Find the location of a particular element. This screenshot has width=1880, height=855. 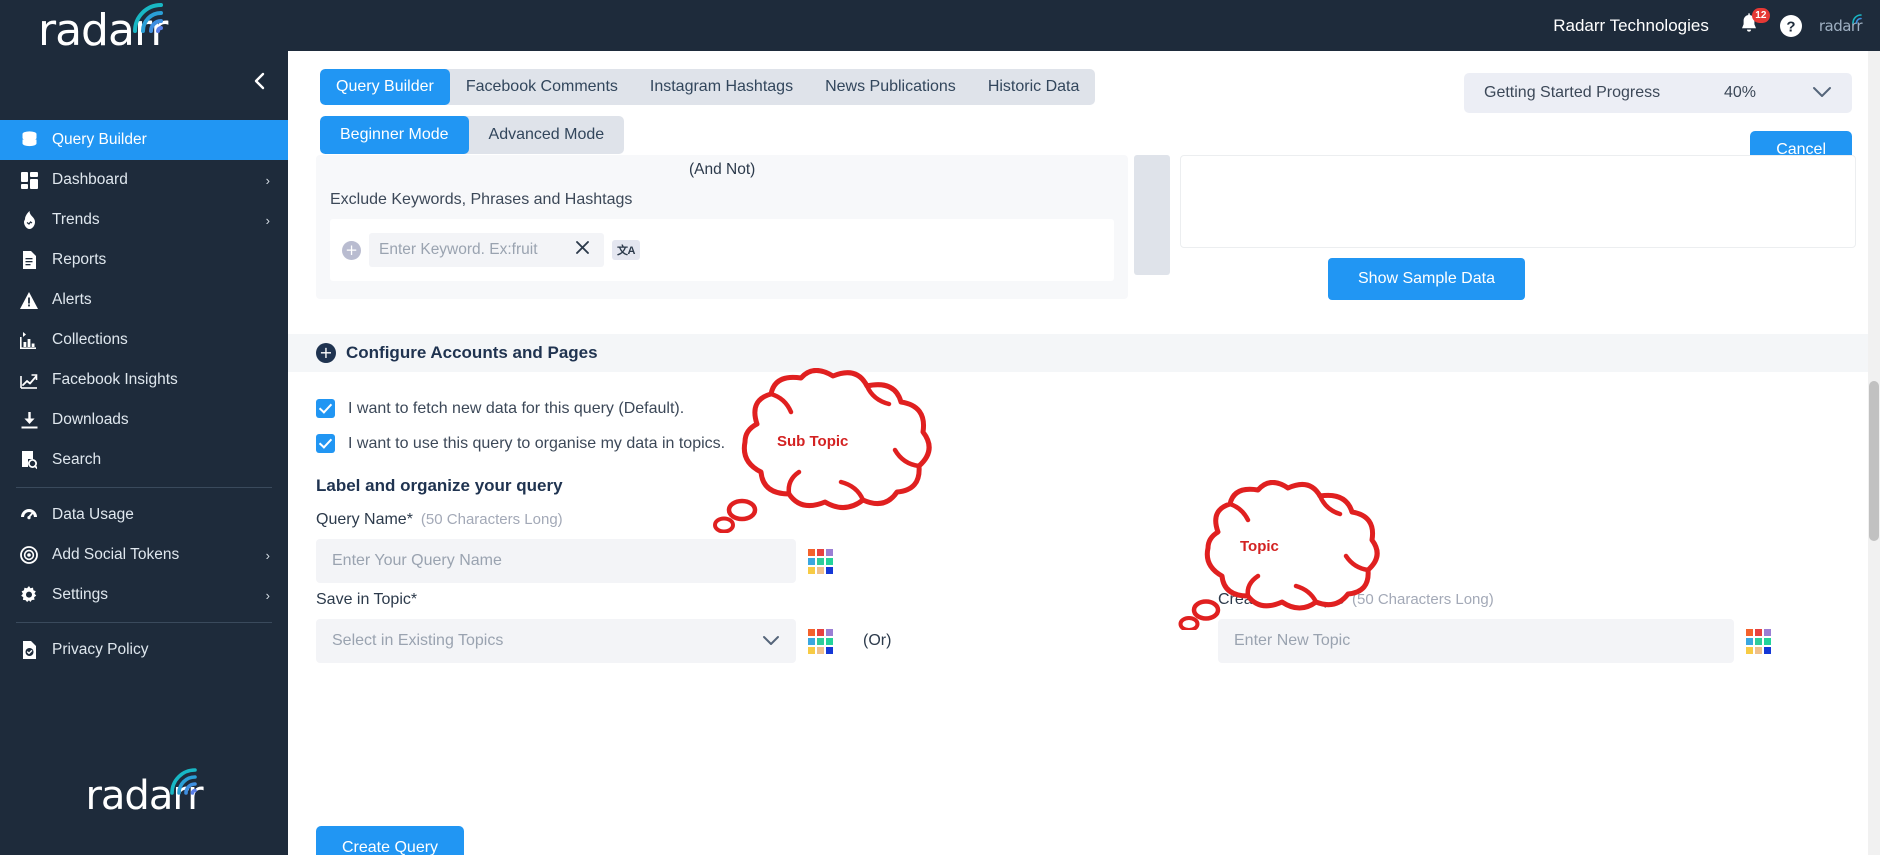

sidebar-item-search: Search is located at coordinates (144, 460).